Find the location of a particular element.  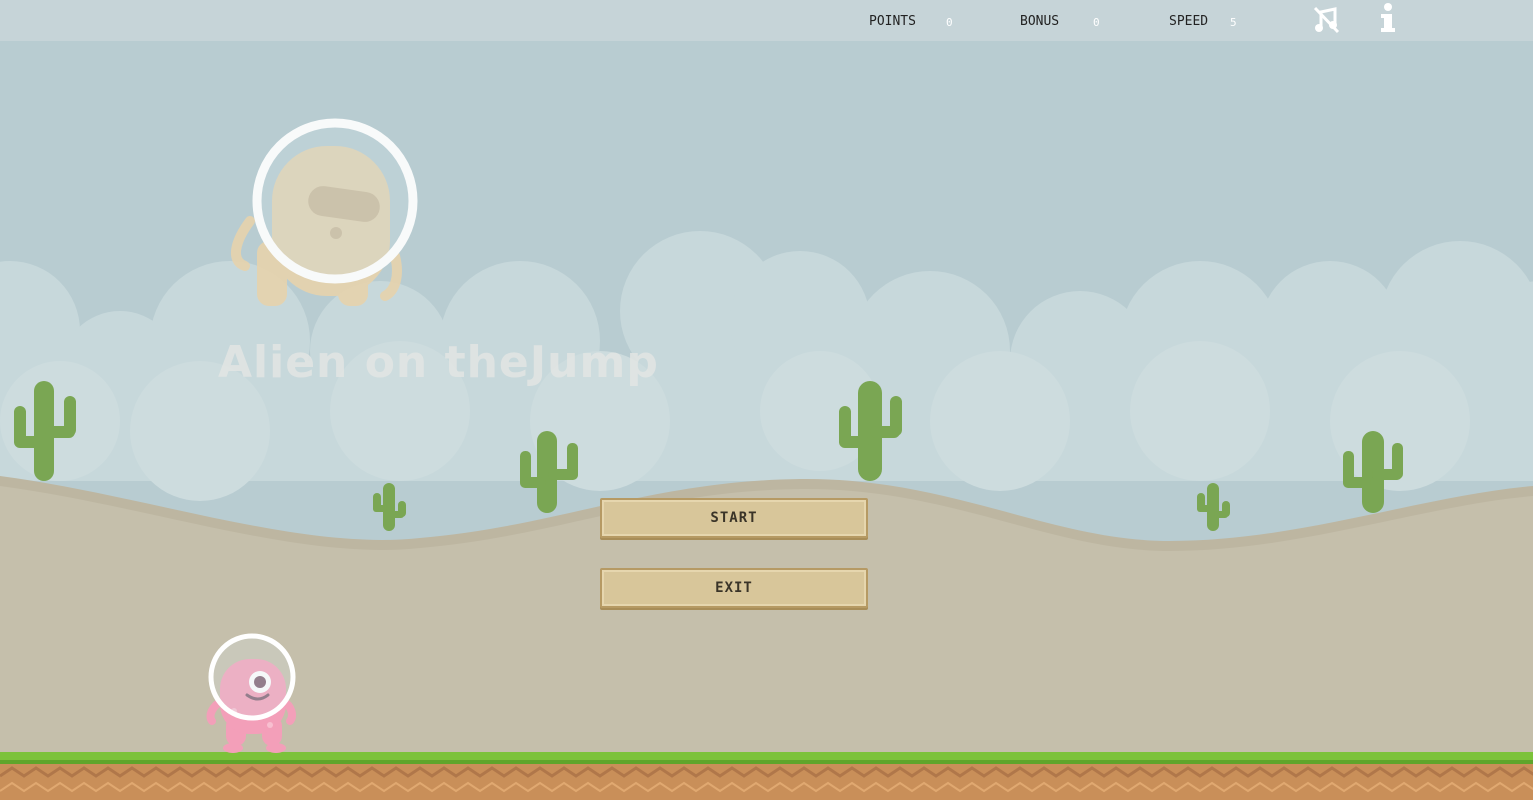

speed-value: 5 is located at coordinates (1233, 22).